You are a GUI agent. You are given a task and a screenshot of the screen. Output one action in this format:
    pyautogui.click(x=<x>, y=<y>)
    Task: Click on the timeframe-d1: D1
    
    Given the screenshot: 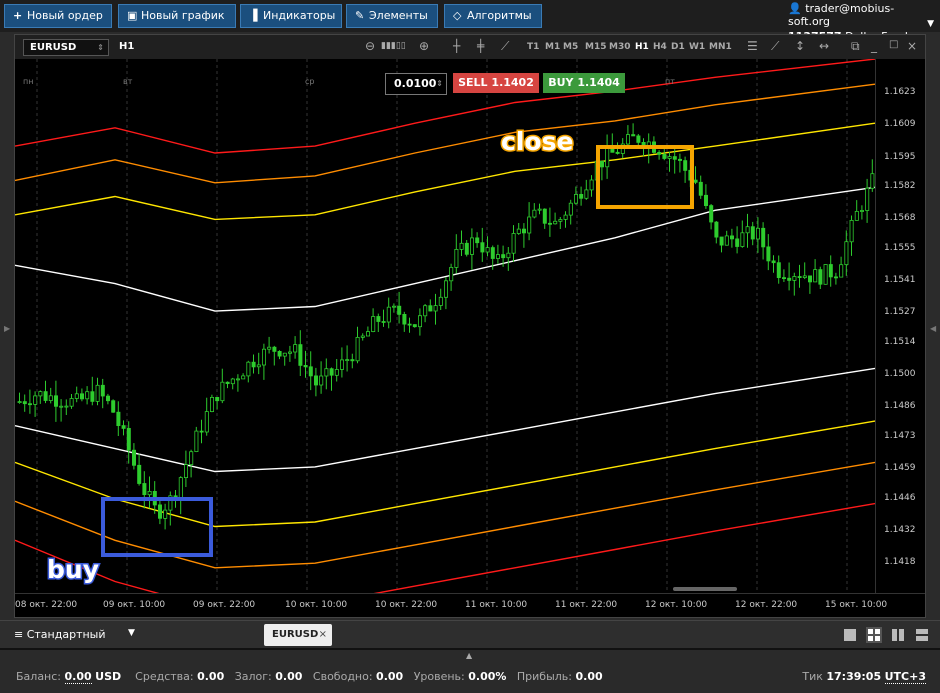 What is the action you would take?
    pyautogui.click(x=678, y=47)
    